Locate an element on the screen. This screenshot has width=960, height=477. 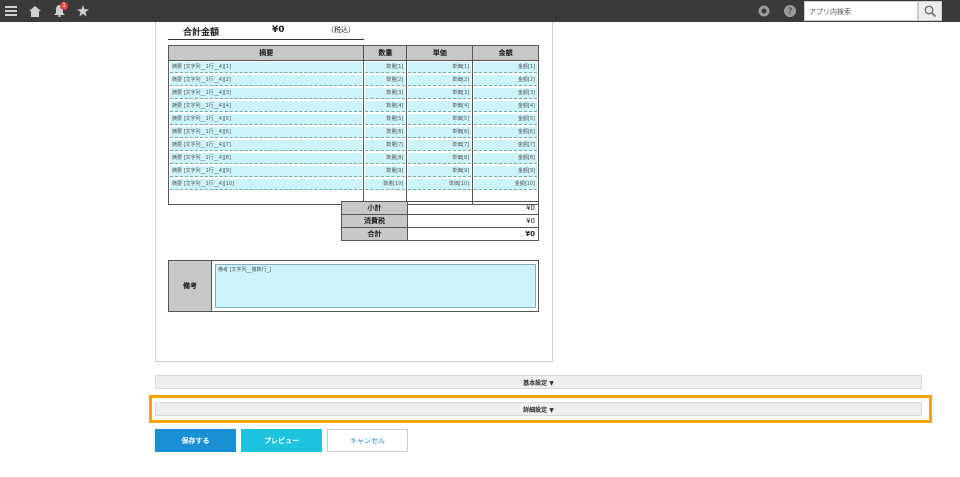
quantity-field: 数量[8] is located at coordinates (385, 158).